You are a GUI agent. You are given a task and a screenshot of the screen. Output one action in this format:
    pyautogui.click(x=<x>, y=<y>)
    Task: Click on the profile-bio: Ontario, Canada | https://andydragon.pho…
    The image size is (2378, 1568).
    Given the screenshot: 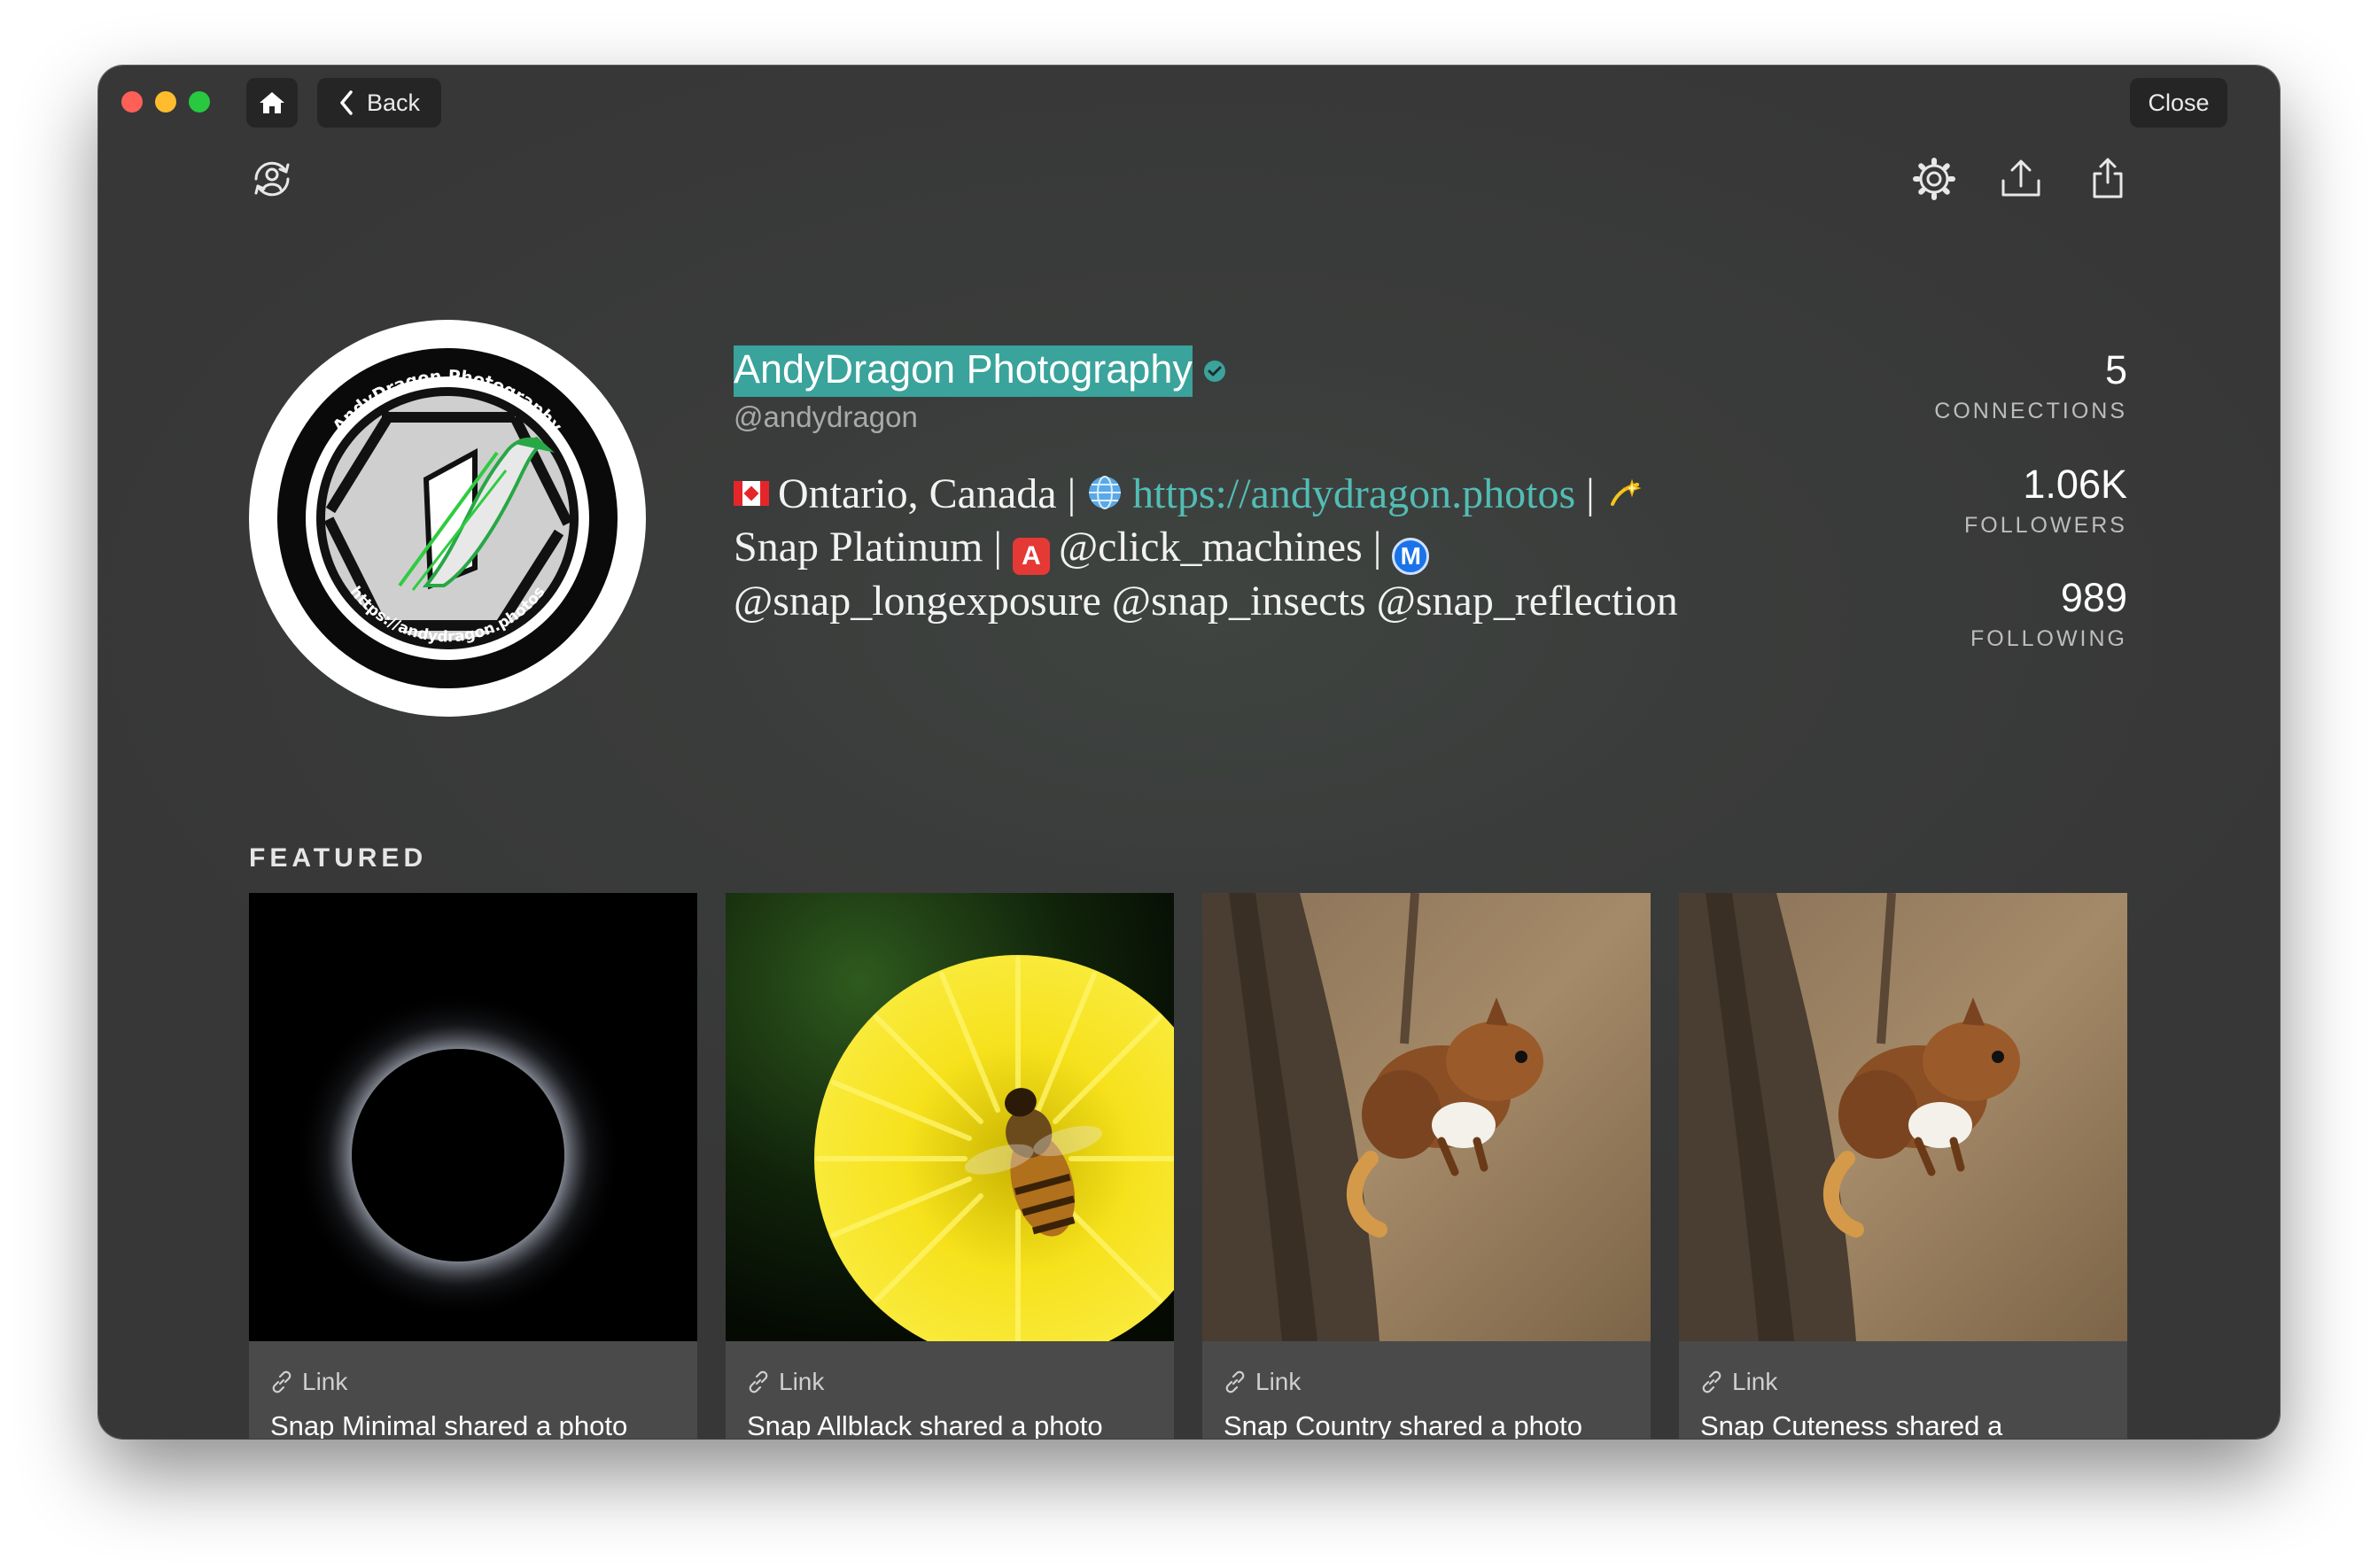 What is the action you would take?
    pyautogui.click(x=1266, y=548)
    